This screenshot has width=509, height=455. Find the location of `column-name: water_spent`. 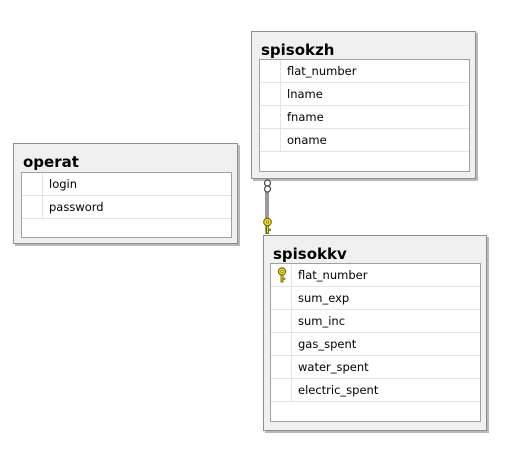

column-name: water_spent is located at coordinates (333, 367).